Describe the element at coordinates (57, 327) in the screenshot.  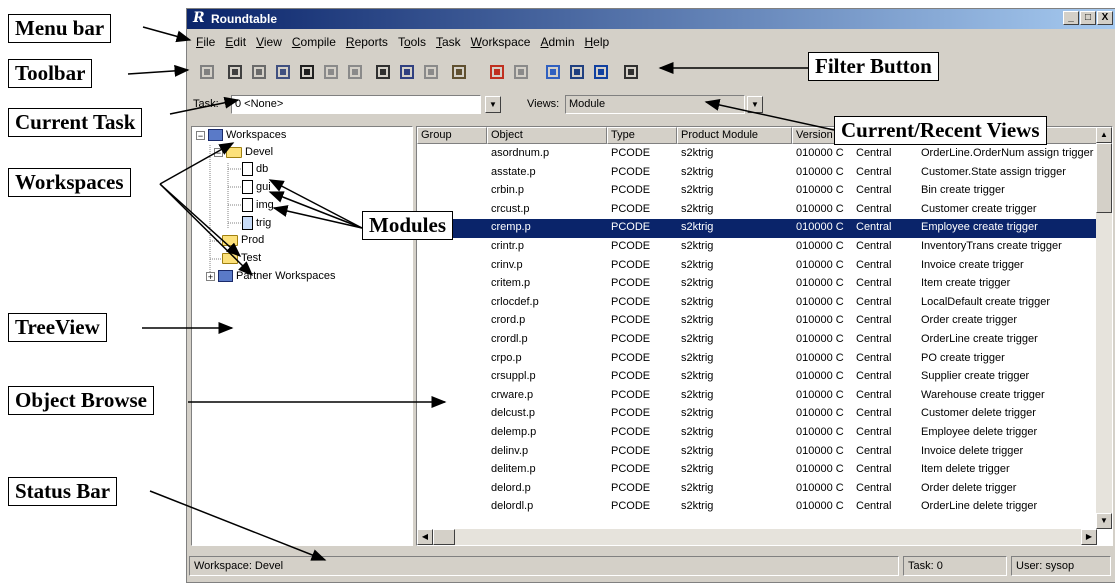
I see `callout-treeview: TreeView` at that location.